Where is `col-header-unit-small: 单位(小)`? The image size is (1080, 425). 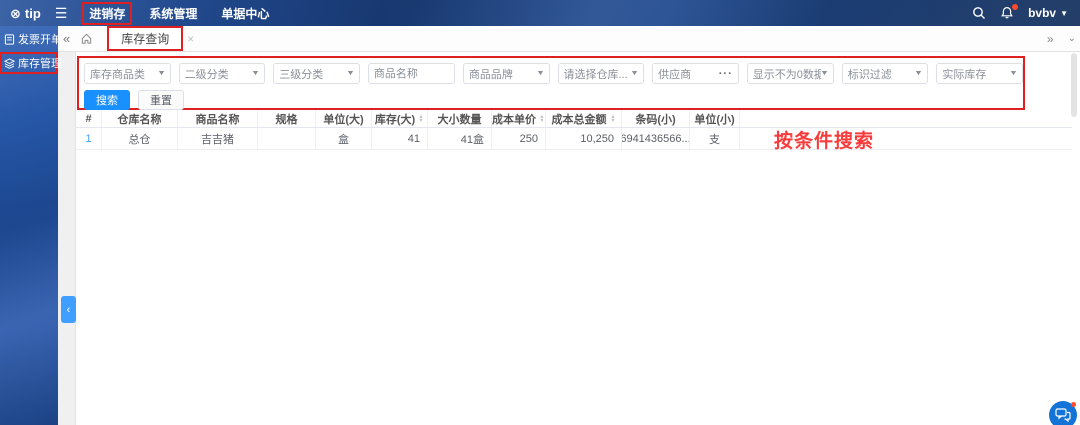
col-header-unit-small: 单位(小) is located at coordinates (715, 118).